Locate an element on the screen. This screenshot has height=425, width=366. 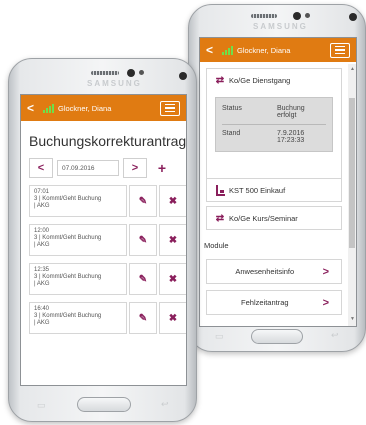
scrollbar-thumb is located at coordinates (352, 173).